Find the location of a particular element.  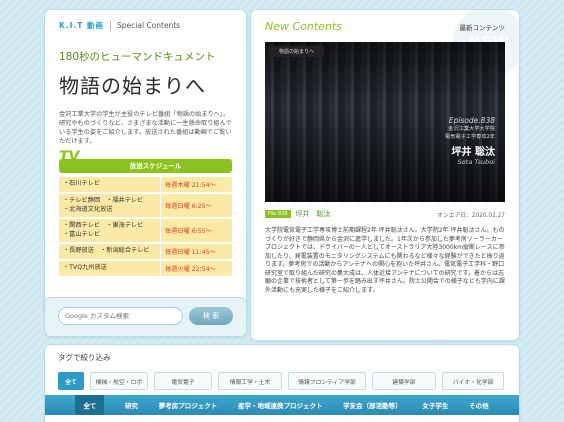

category-tab: その他 is located at coordinates (479, 405).